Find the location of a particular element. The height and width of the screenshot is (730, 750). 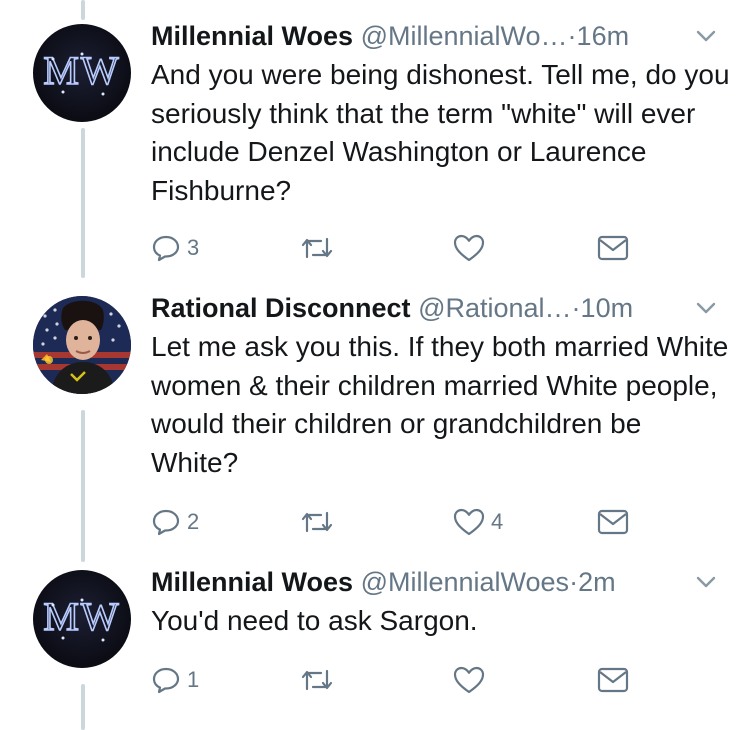

reply-count: 3 is located at coordinates (193, 247).